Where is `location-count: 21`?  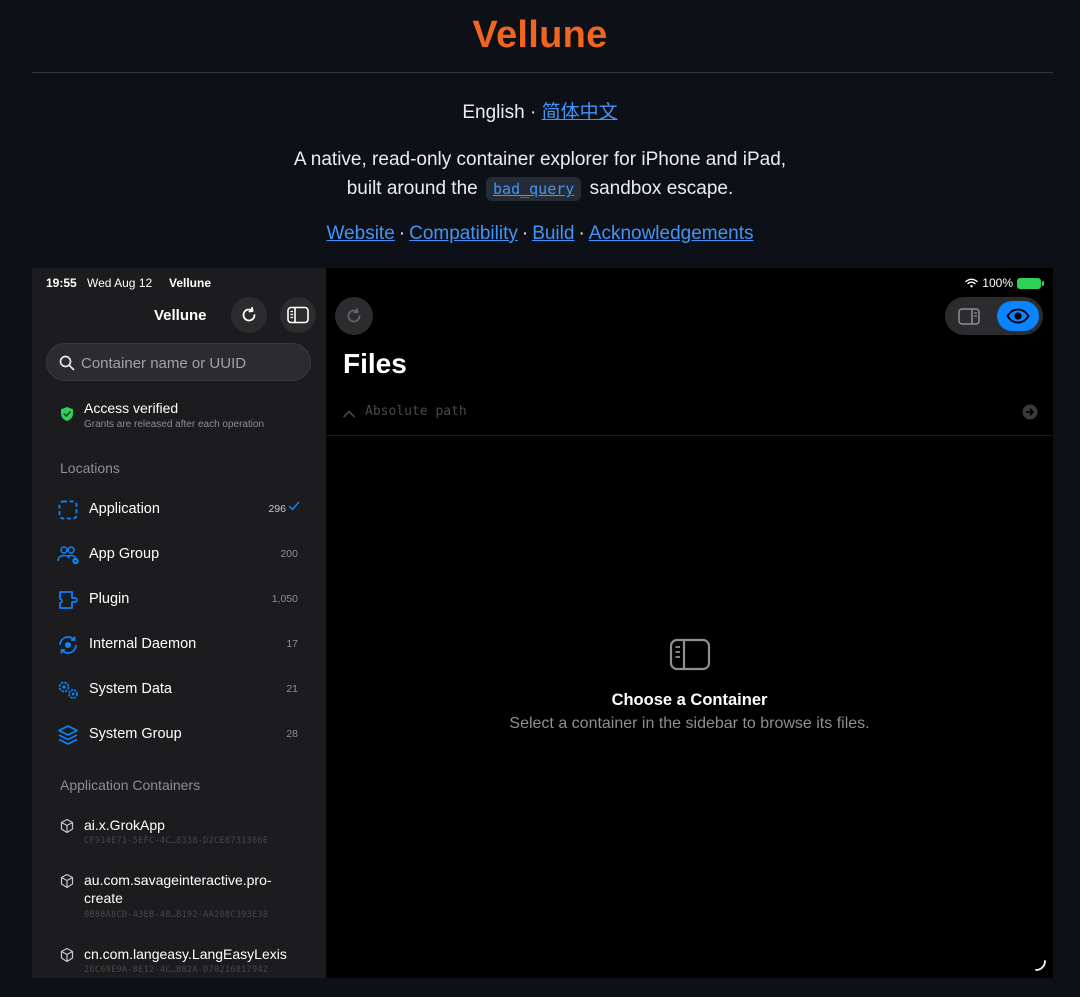
location-count: 21 is located at coordinates (292, 689).